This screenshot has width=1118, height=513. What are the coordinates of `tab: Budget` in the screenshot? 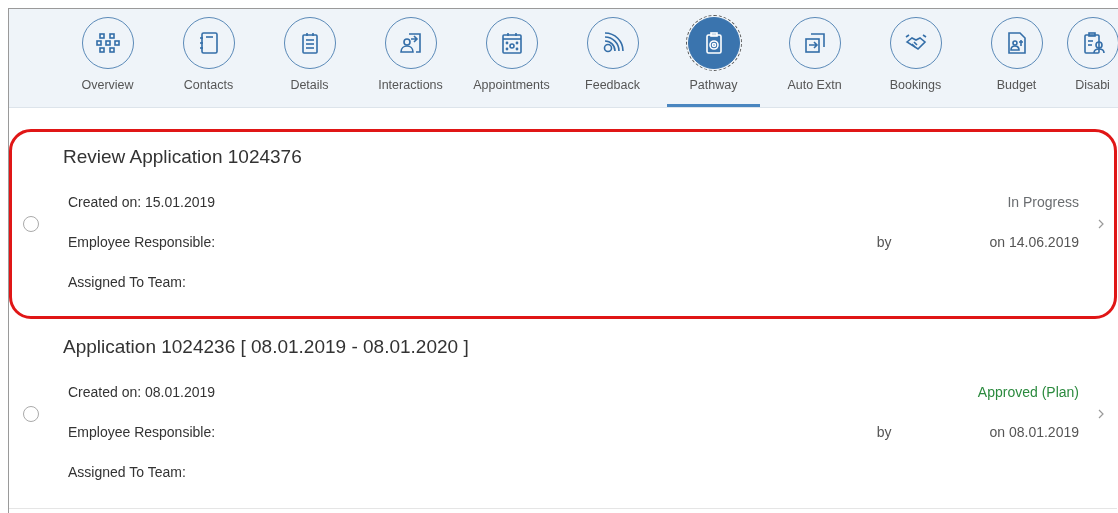 It's located at (1016, 58).